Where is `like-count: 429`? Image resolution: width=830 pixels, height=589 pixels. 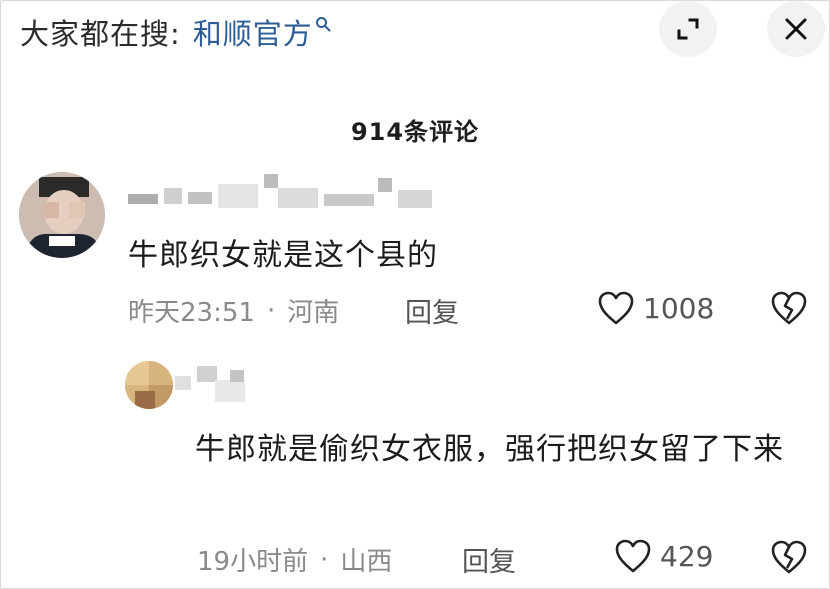 like-count: 429 is located at coordinates (687, 556).